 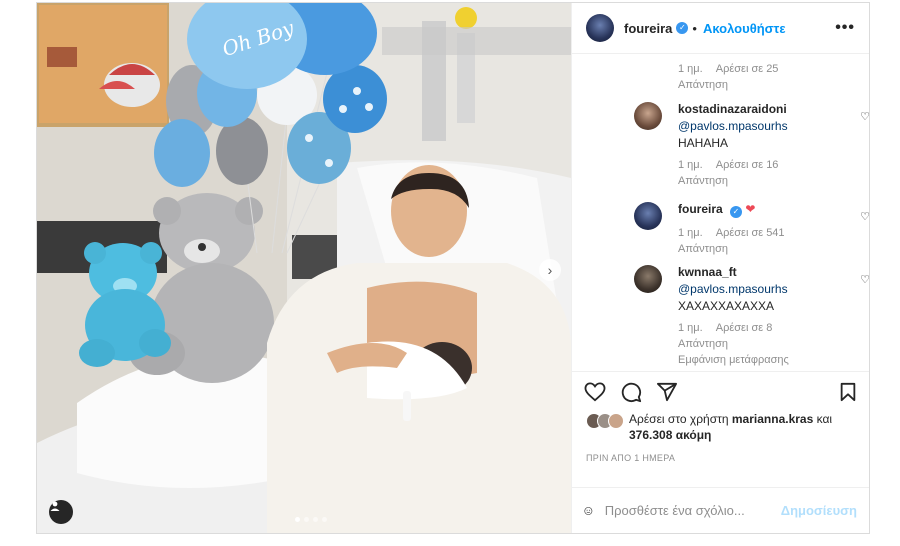 What do you see at coordinates (728, 77) in the screenshot?
I see `comment-meta-top: 1 ημ. Αρέσει σε 25 Απάντηση` at bounding box center [728, 77].